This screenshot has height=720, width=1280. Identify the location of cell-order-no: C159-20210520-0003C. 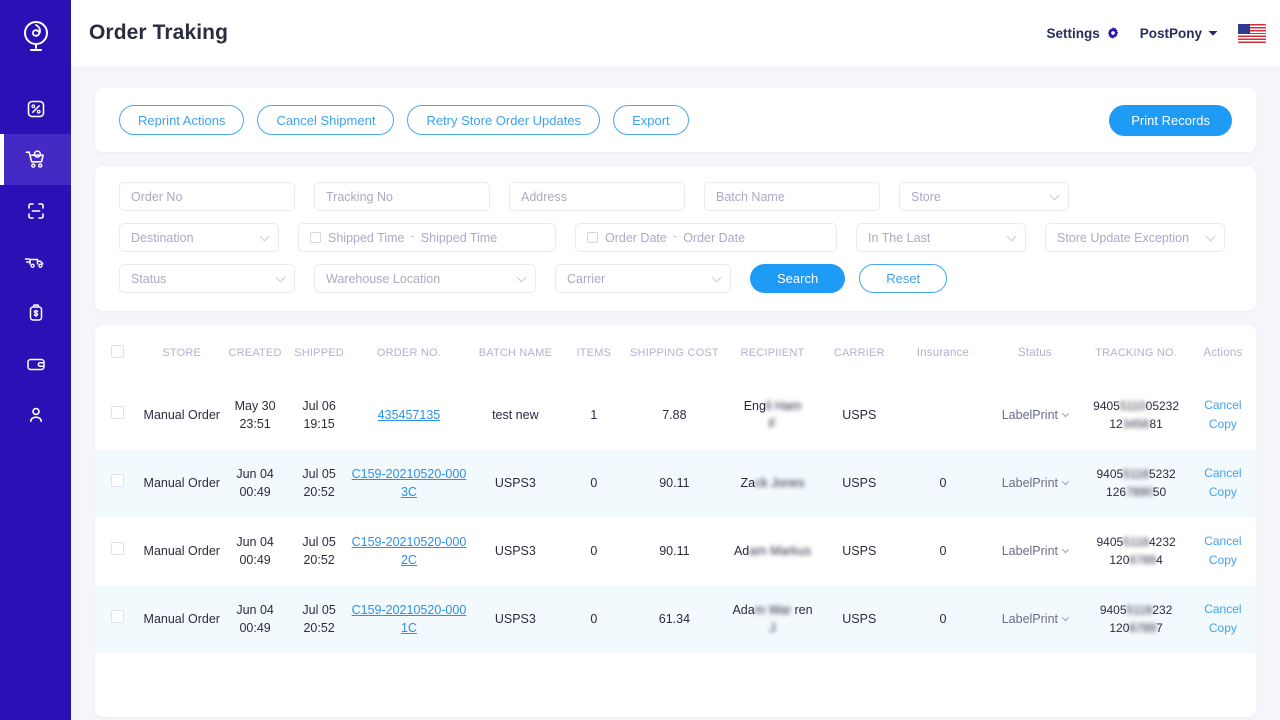
(409, 483).